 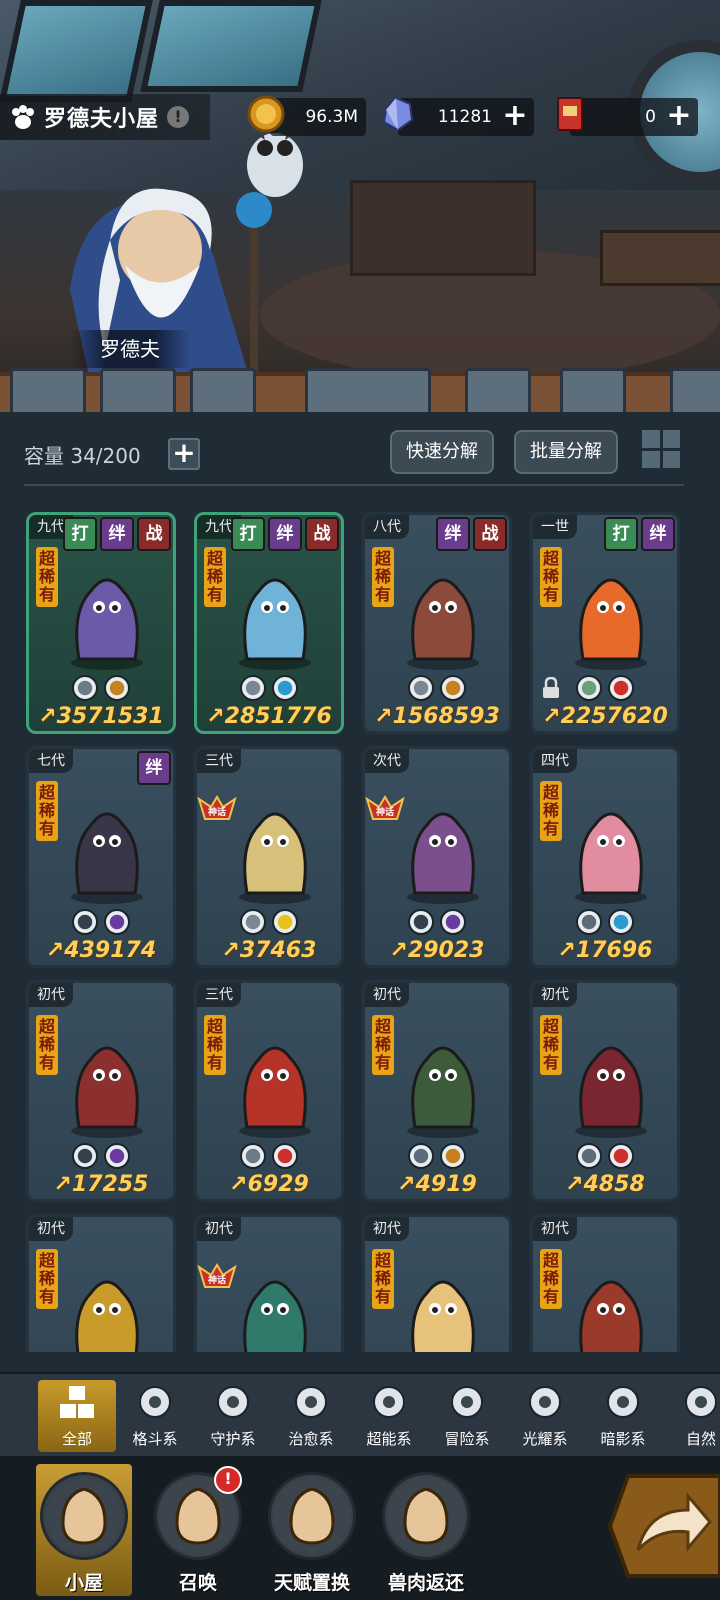 What do you see at coordinates (269, 1091) in the screenshot?
I see `creature-card: 三代超稀有 ↗6929` at bounding box center [269, 1091].